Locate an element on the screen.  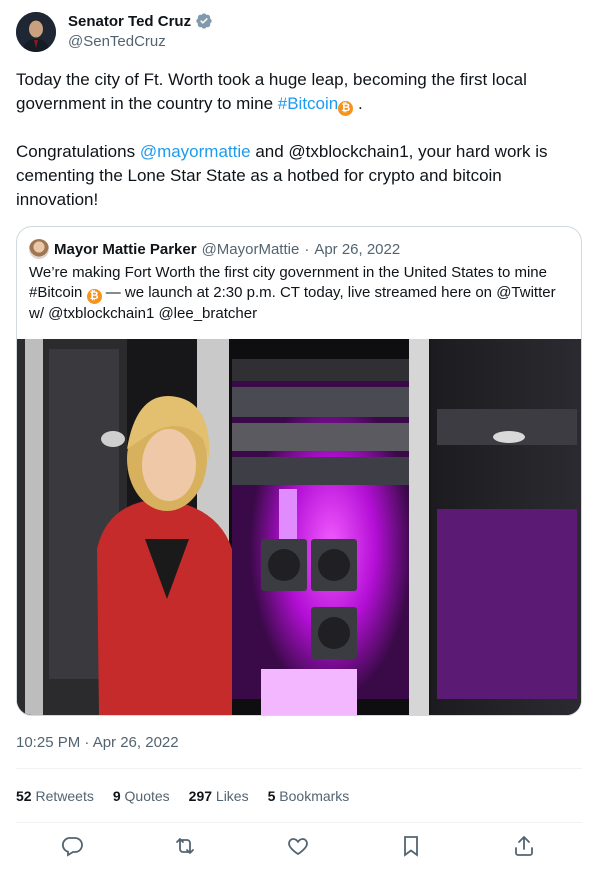
like-icon is located at coordinates (298, 846).